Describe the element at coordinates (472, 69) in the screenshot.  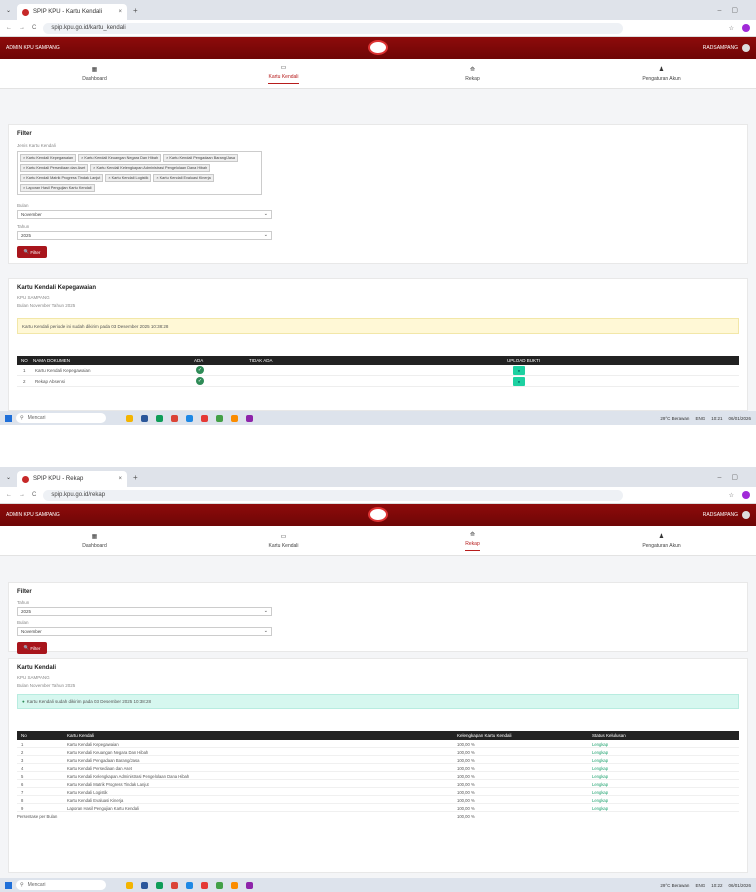
I see `rekap-icon: ⟰` at that location.